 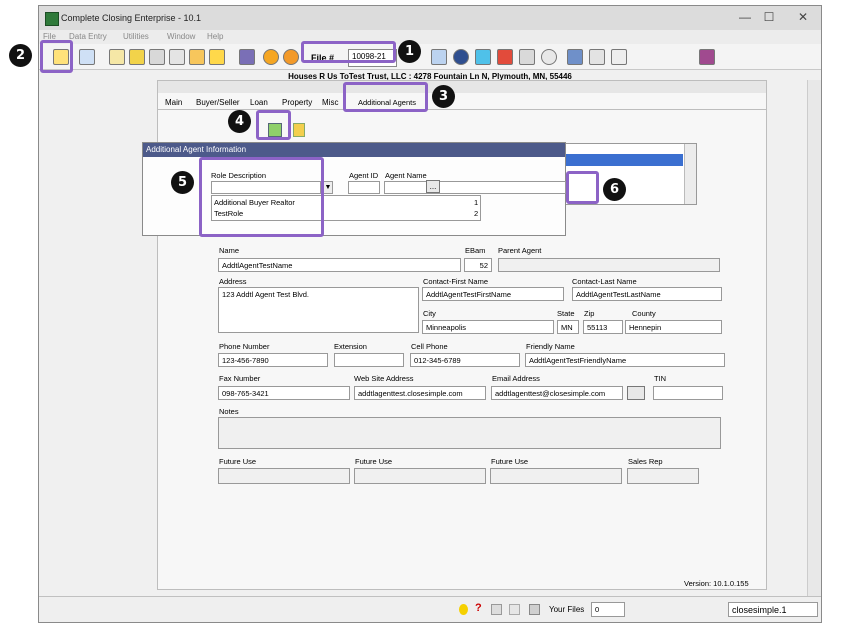 I want to click on contact-first-name-label: Contact-First Name, so click(x=456, y=281).